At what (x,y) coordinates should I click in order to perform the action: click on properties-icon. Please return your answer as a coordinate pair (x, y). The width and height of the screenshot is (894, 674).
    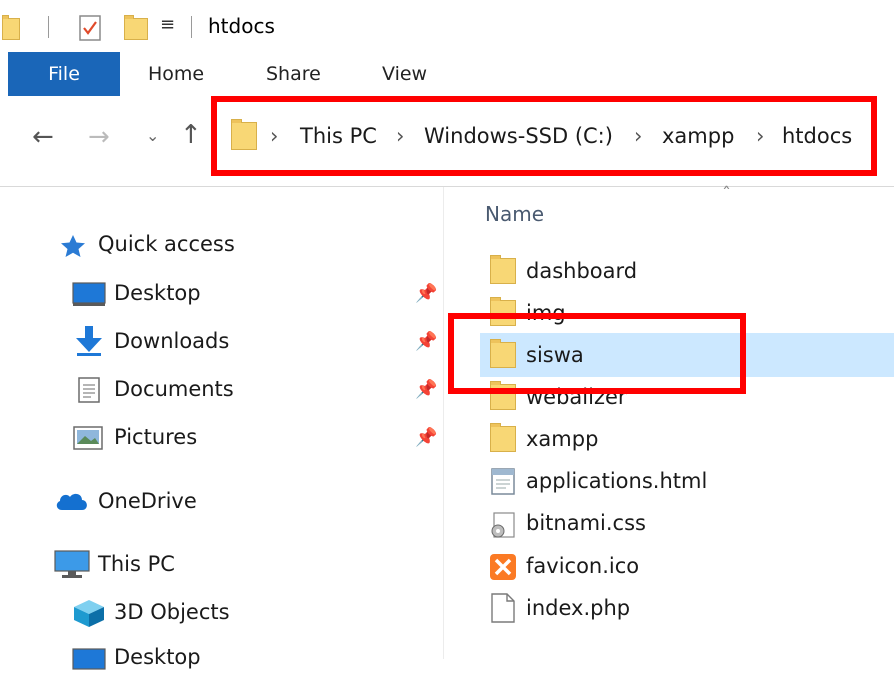
    Looking at the image, I should click on (90, 28).